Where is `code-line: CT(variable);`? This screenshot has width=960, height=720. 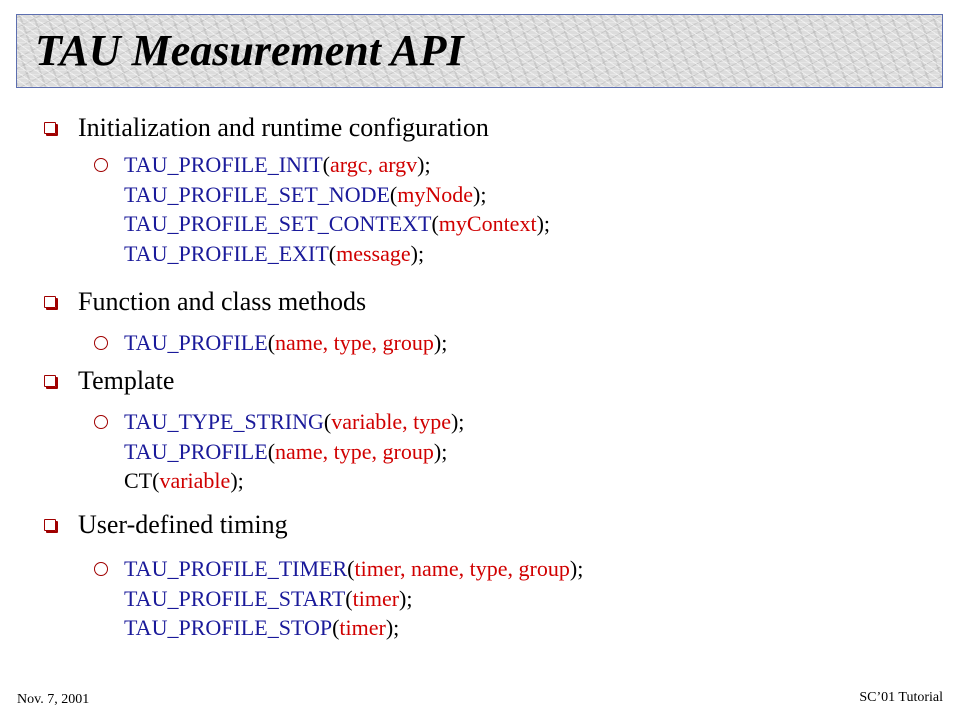 code-line: CT(variable); is located at coordinates (294, 481).